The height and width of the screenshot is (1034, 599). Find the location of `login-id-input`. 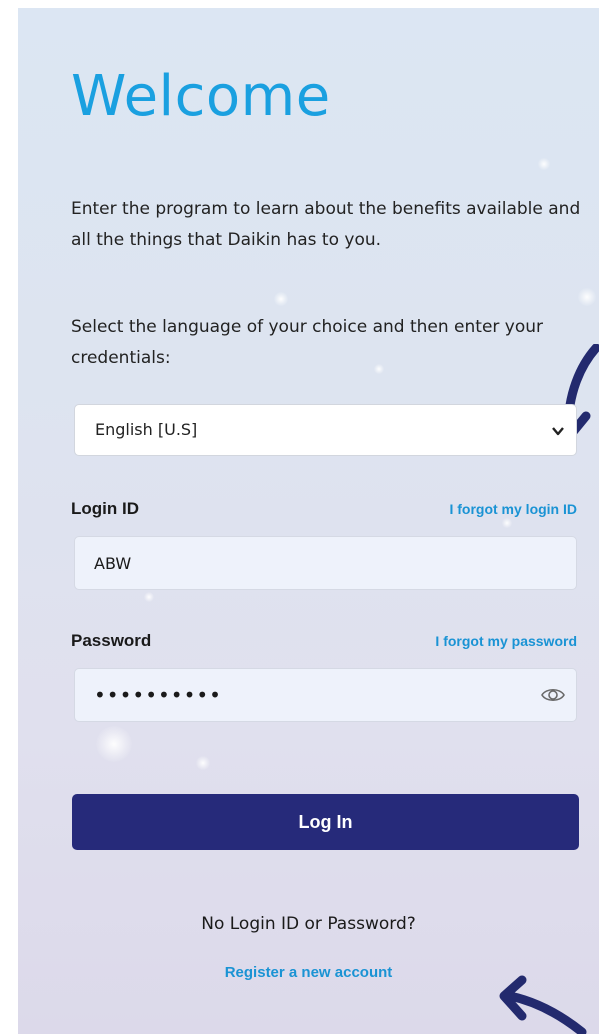

login-id-input is located at coordinates (325, 563).